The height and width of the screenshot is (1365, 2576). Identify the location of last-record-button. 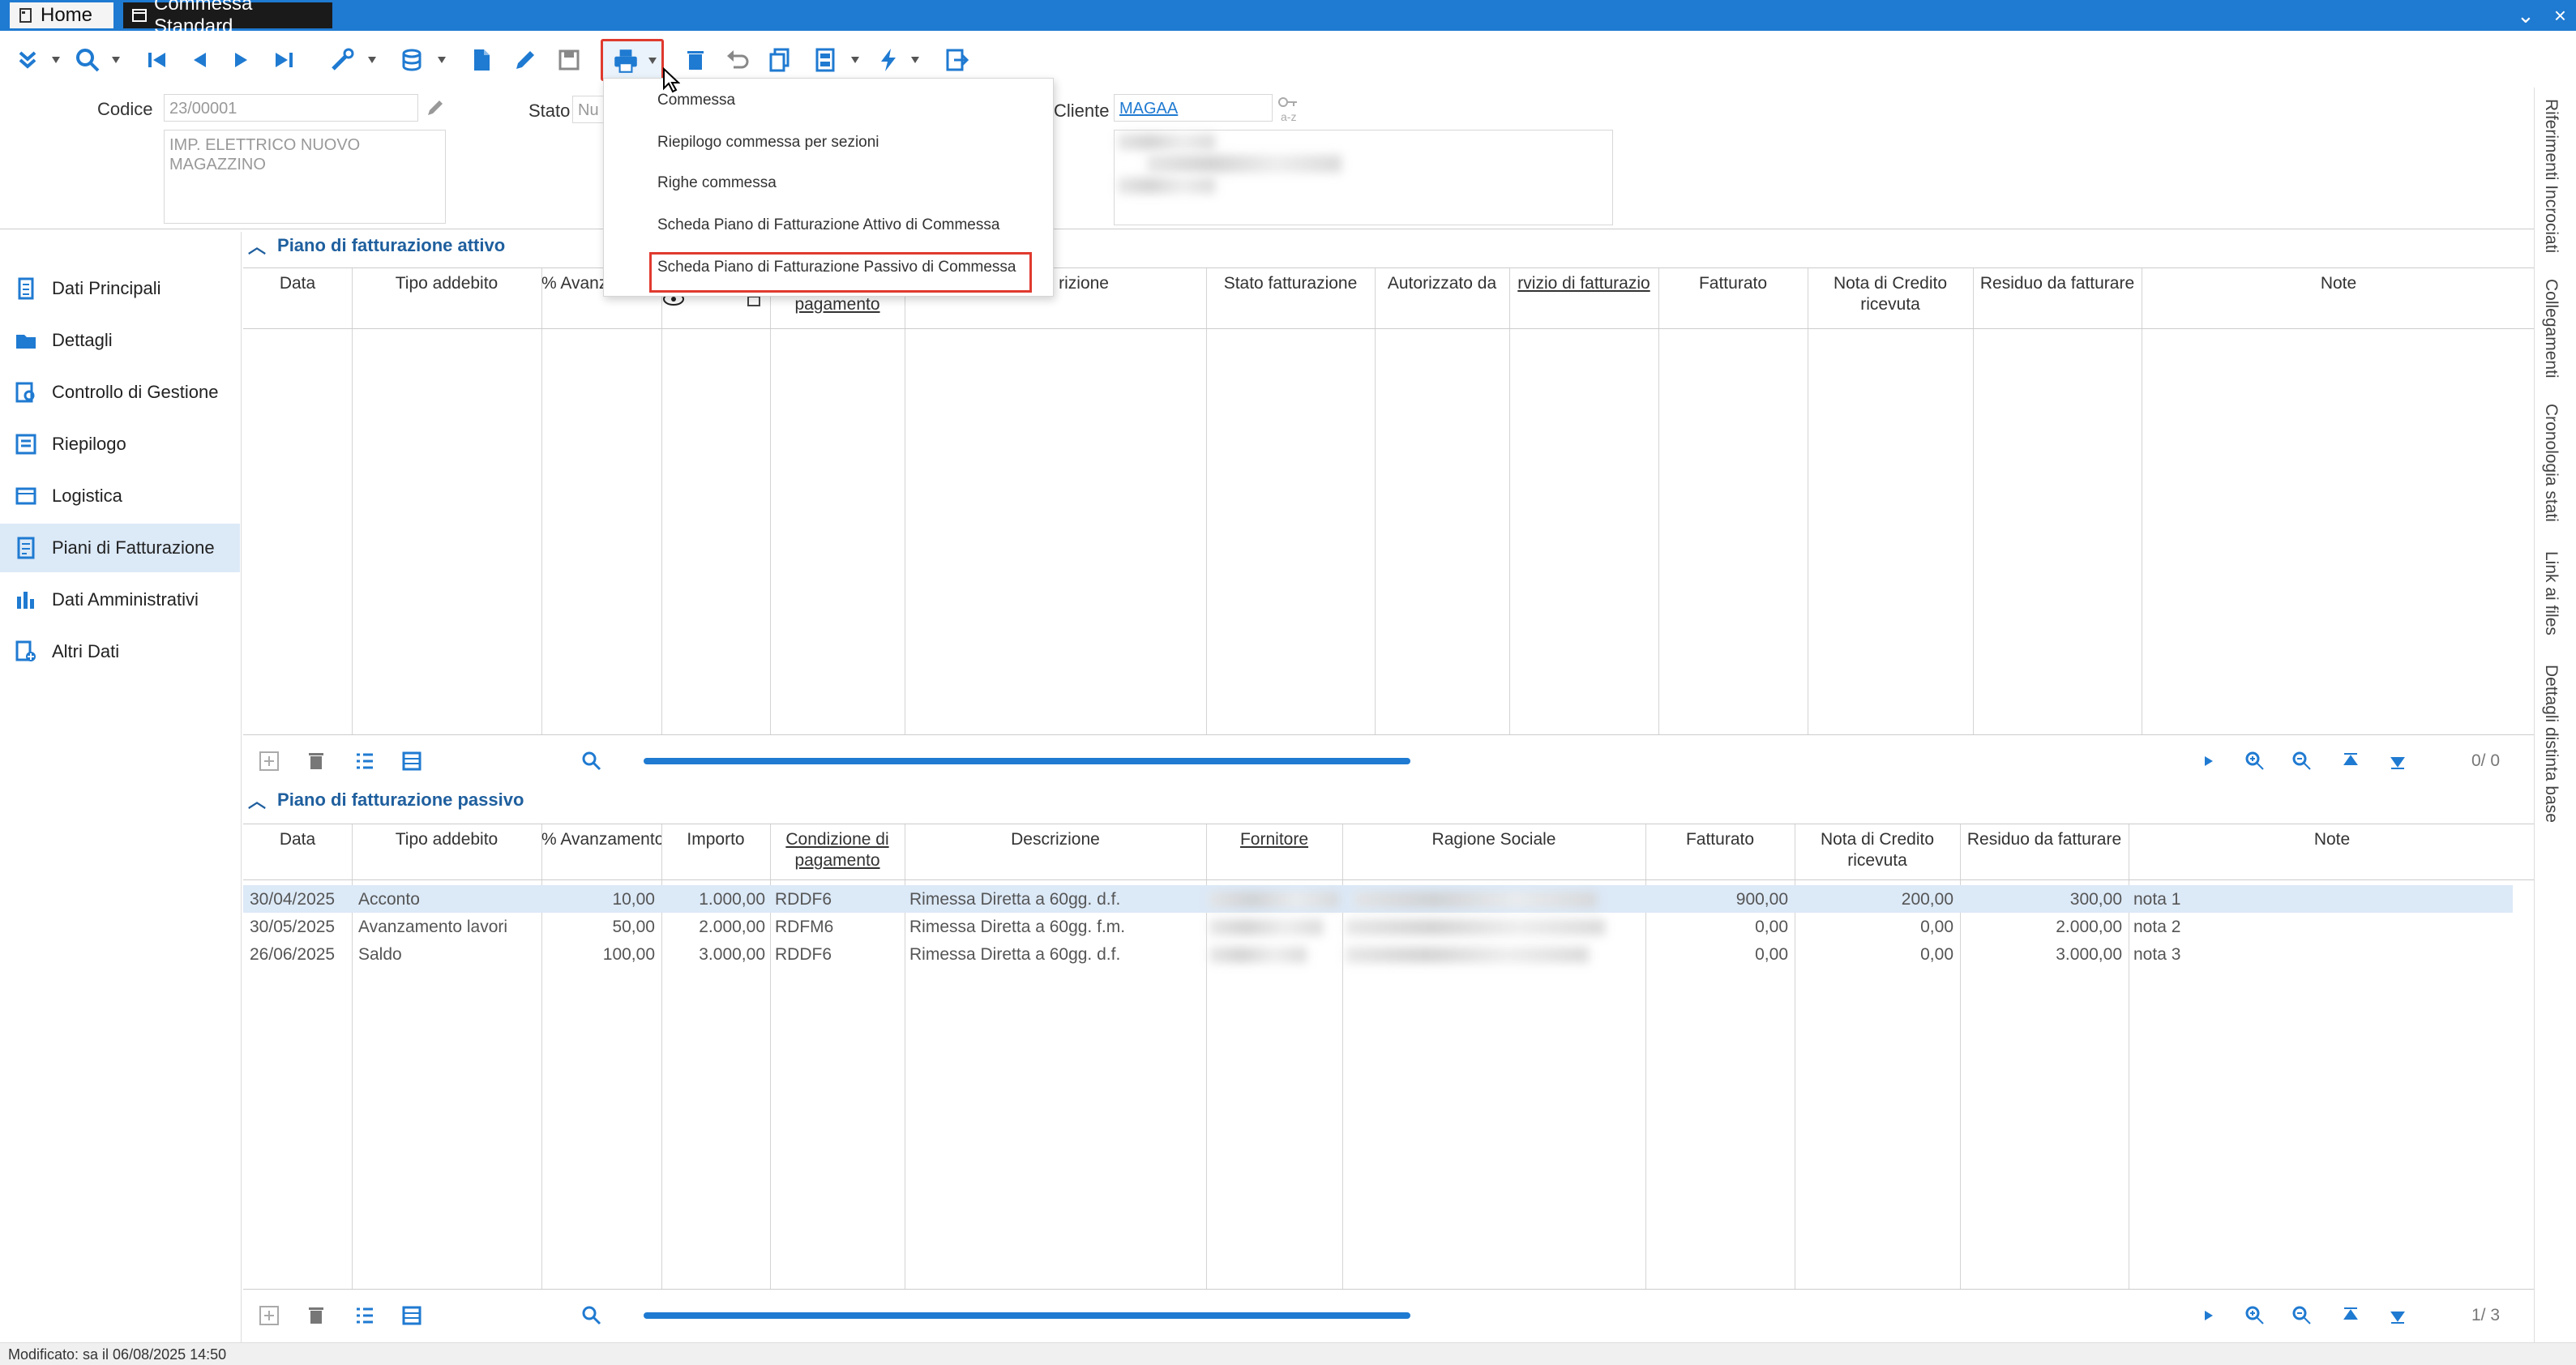
(283, 60).